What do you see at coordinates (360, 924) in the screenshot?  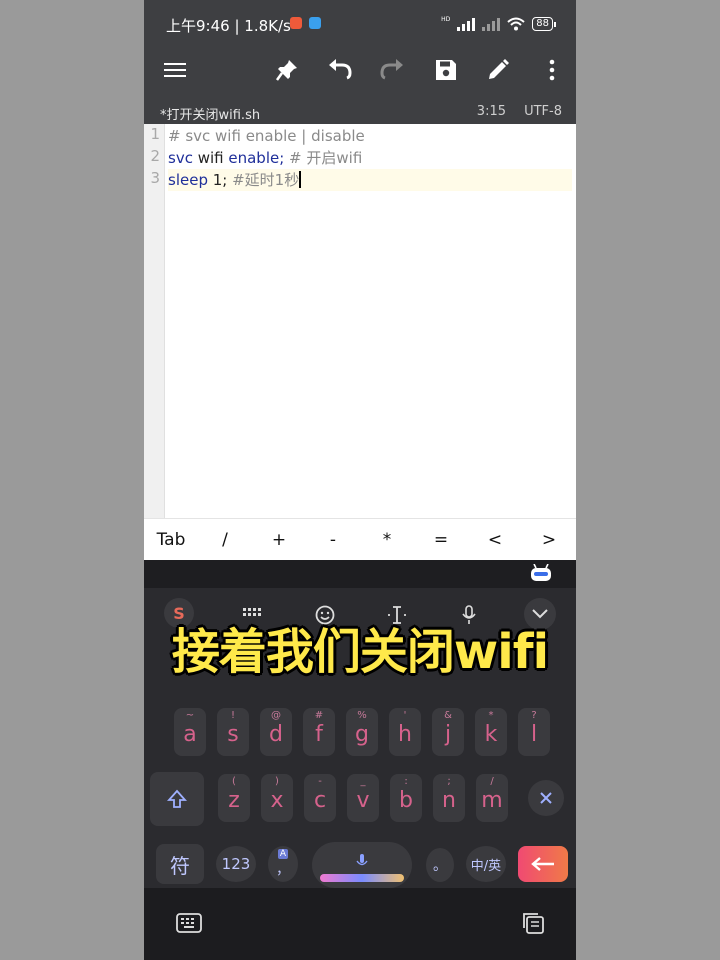 I see `keyboard-bottom-bar` at bounding box center [360, 924].